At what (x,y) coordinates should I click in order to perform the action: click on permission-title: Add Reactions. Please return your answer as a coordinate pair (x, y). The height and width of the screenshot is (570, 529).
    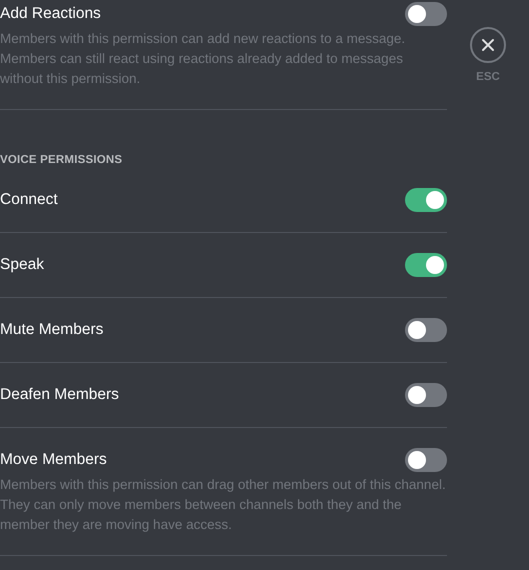
    Looking at the image, I should click on (50, 14).